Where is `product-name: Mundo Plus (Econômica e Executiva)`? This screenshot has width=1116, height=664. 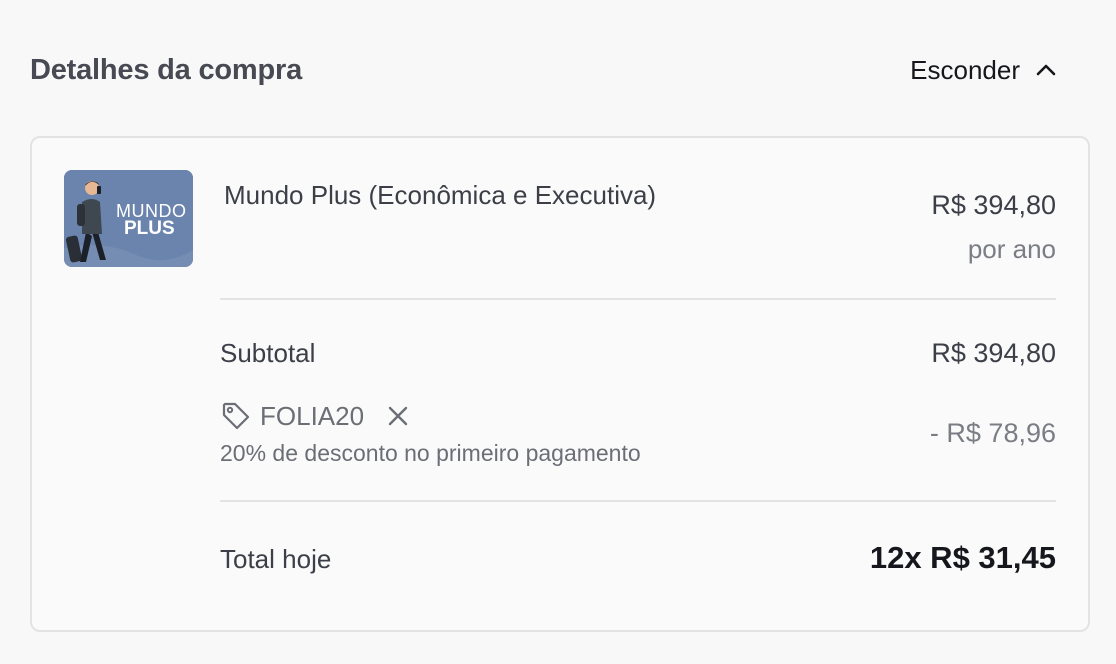 product-name: Mundo Plus (Econômica e Executiva) is located at coordinates (440, 195).